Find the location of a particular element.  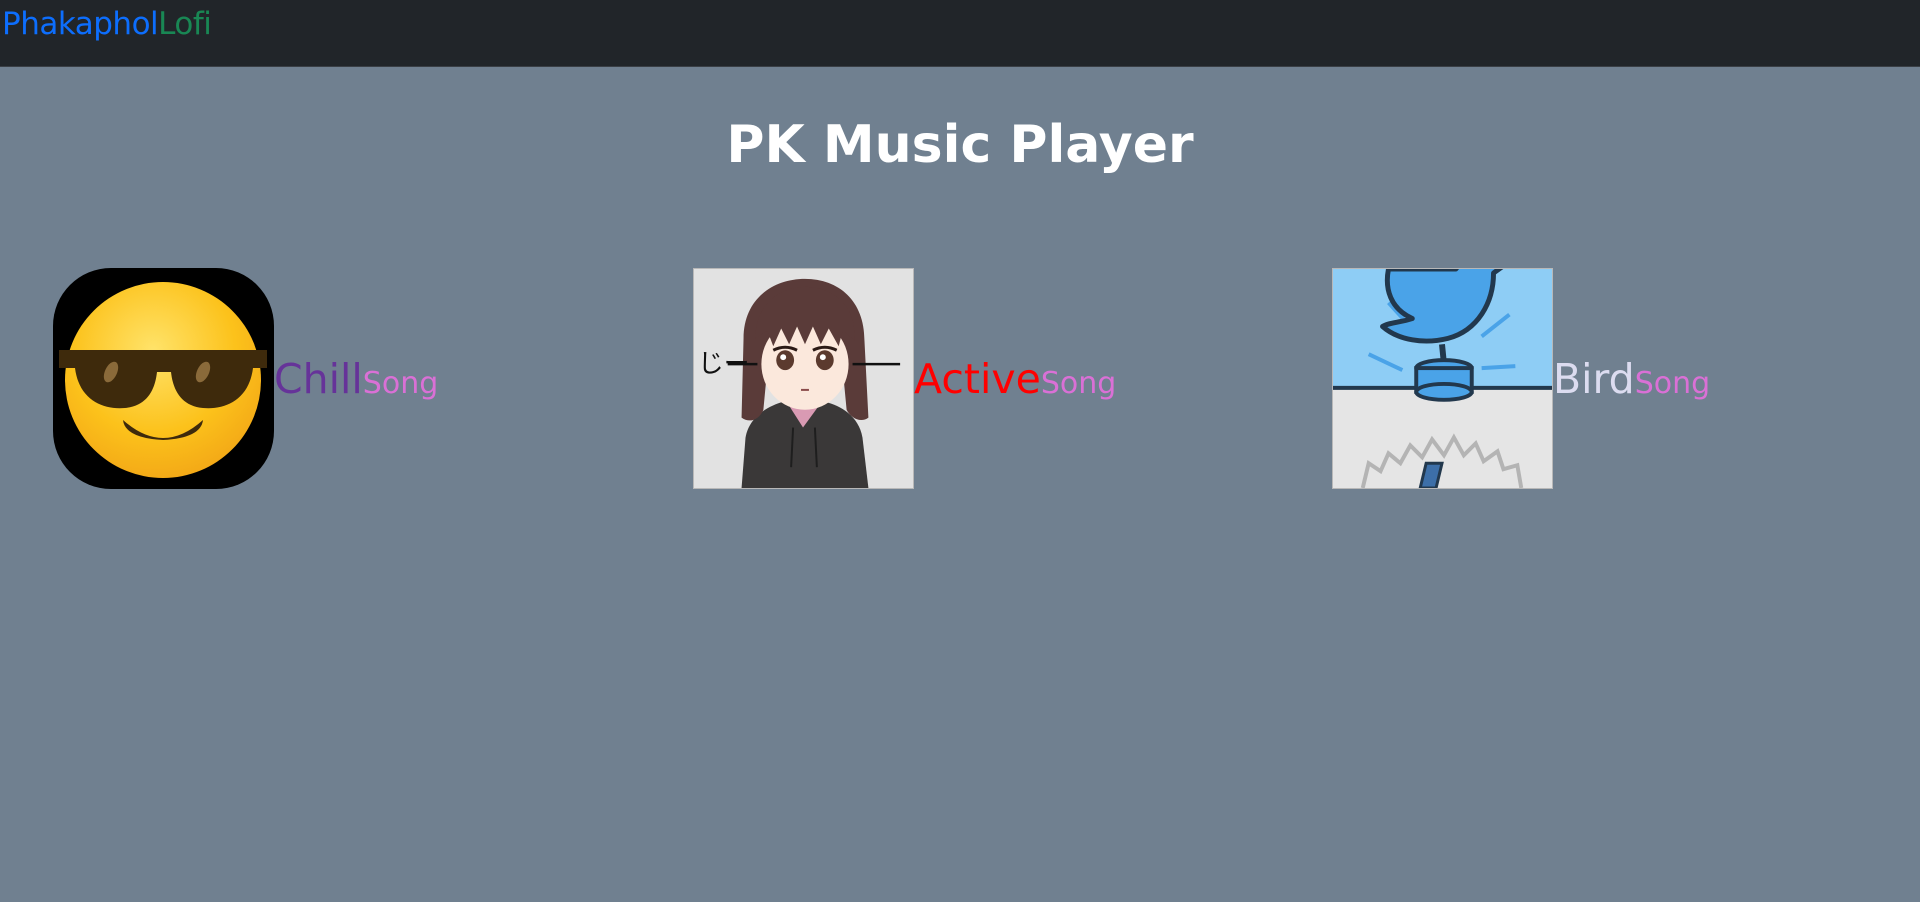

song-card-bird: BirdSong is located at coordinates (1521, 378).